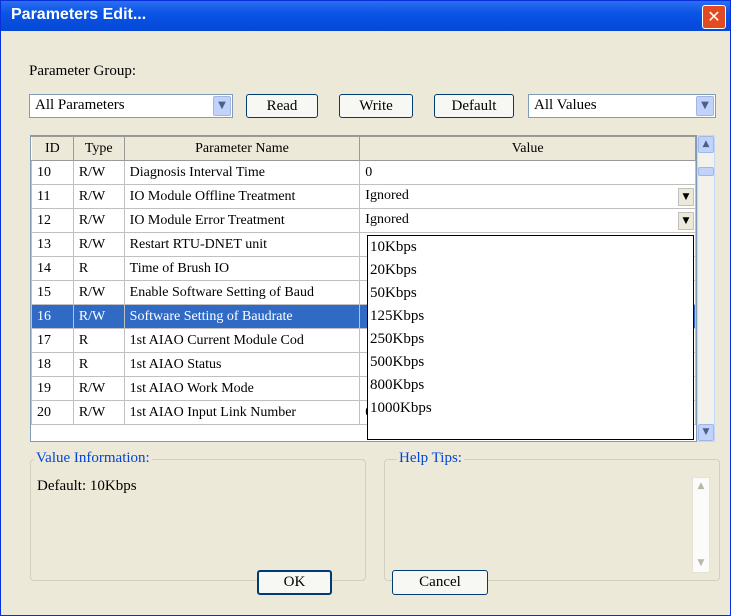 The width and height of the screenshot is (731, 616). Describe the element at coordinates (440, 582) in the screenshot. I see `cancel-button: Cancel` at that location.